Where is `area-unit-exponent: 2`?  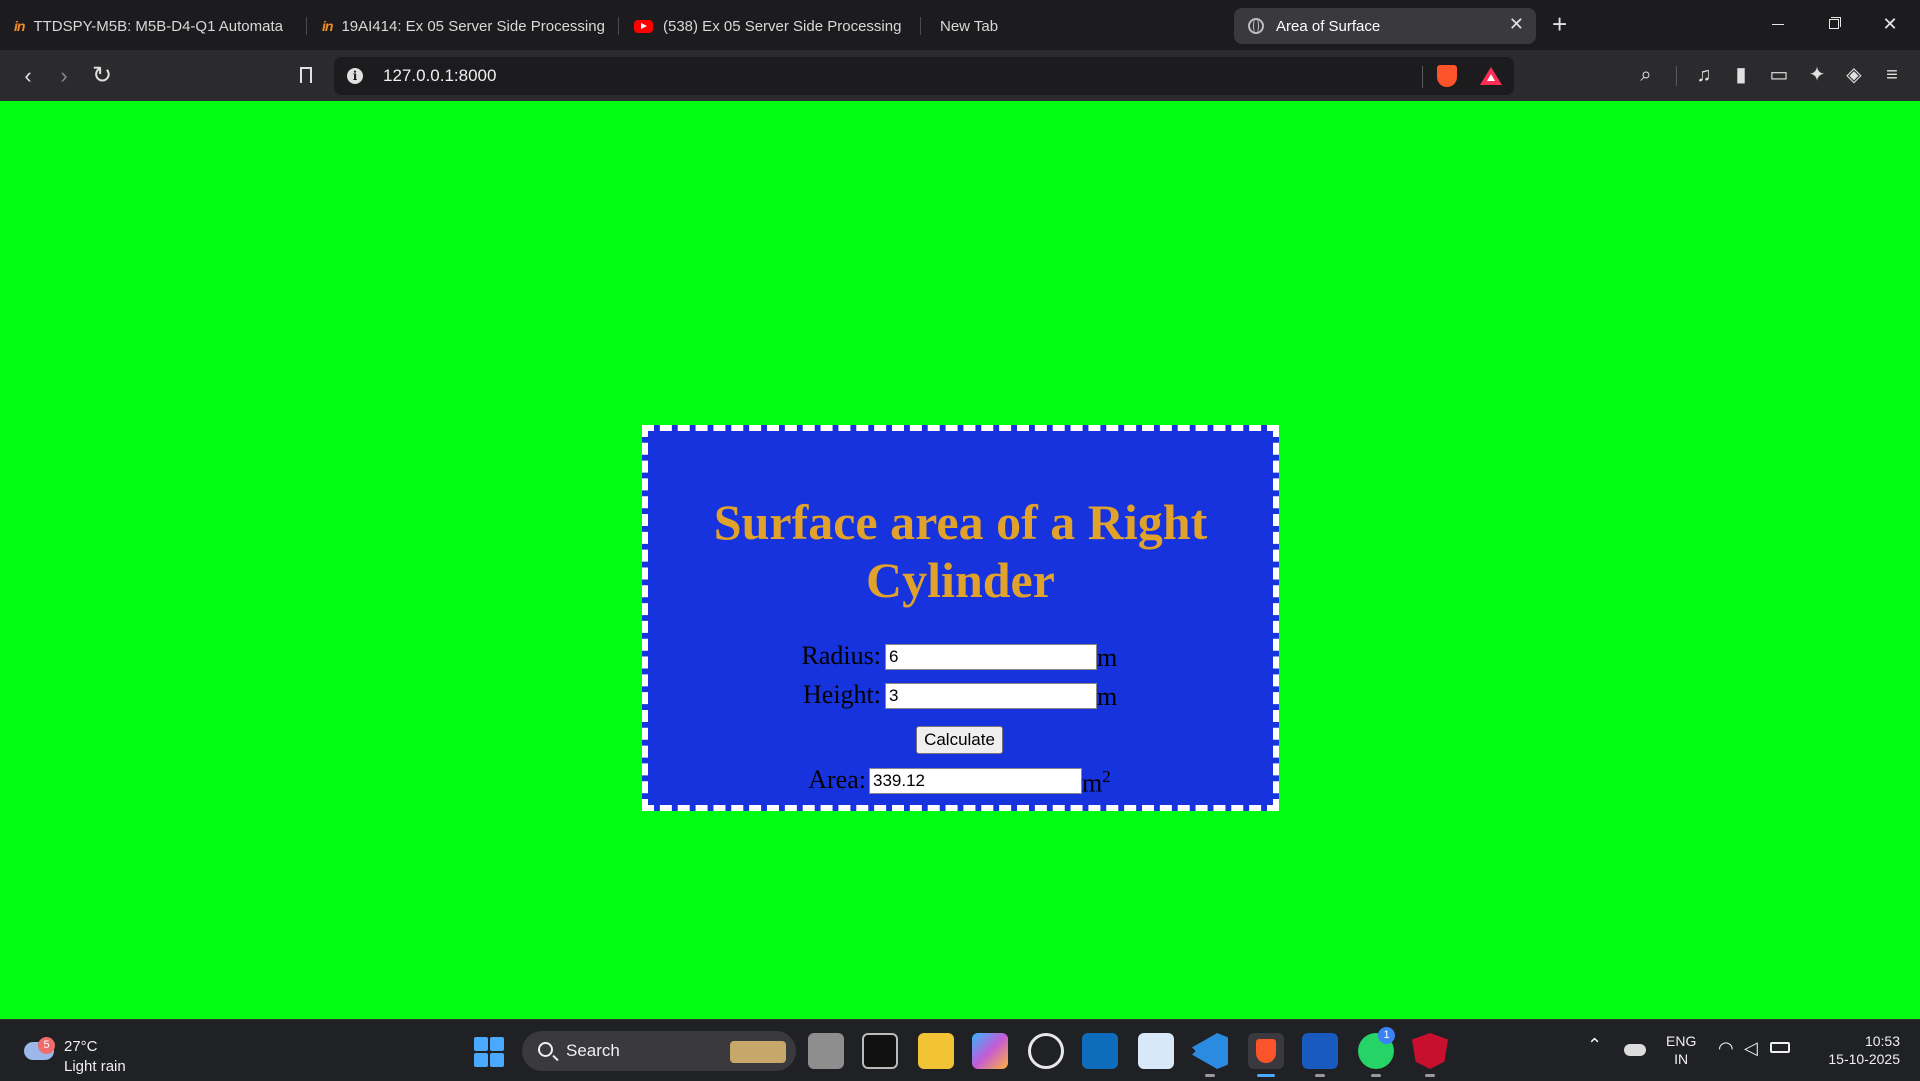
area-unit-exponent: 2 is located at coordinates (1106, 776).